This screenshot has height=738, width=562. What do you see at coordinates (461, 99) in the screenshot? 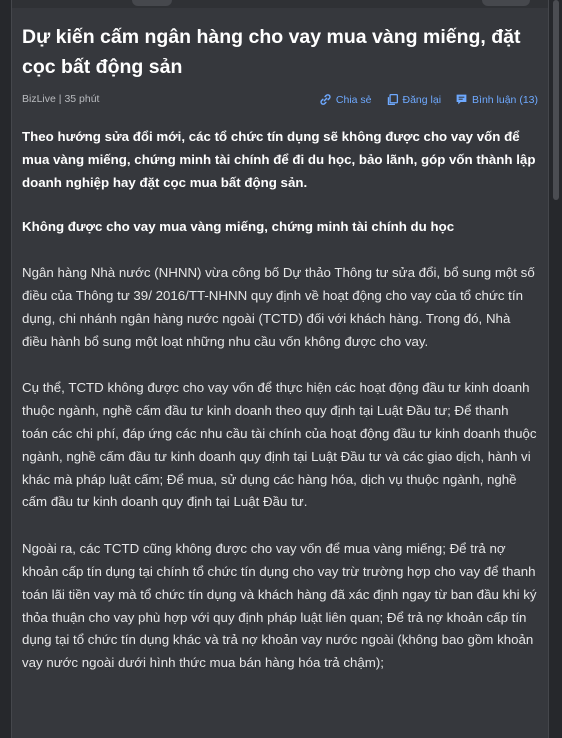
I see `comment-icon` at bounding box center [461, 99].